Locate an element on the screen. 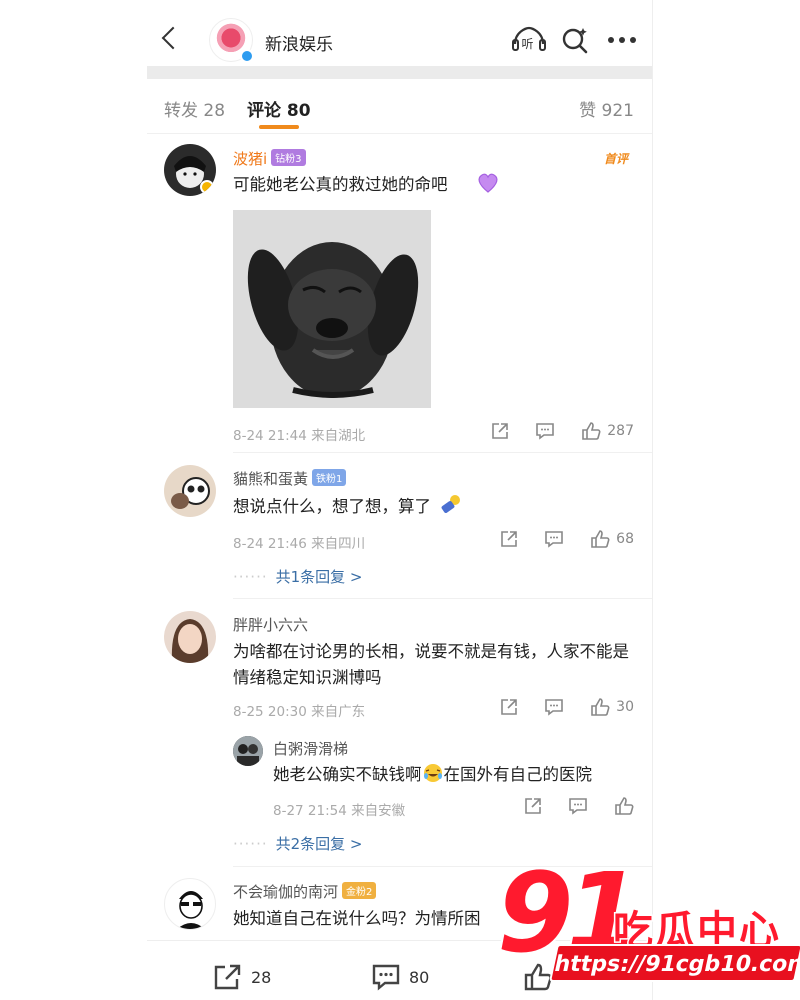  more-icon is located at coordinates (622, 40).